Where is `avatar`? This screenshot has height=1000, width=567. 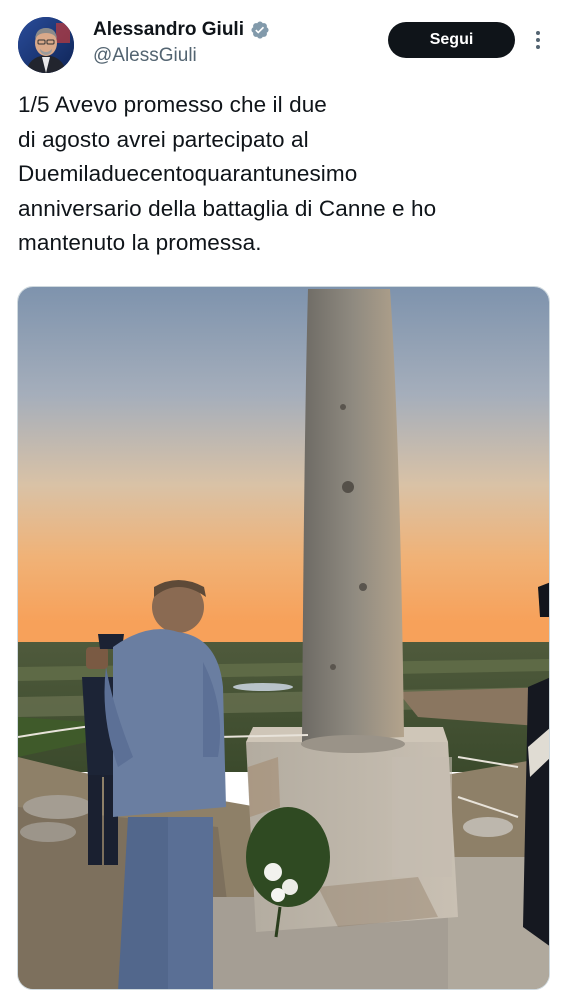
avatar is located at coordinates (46, 45).